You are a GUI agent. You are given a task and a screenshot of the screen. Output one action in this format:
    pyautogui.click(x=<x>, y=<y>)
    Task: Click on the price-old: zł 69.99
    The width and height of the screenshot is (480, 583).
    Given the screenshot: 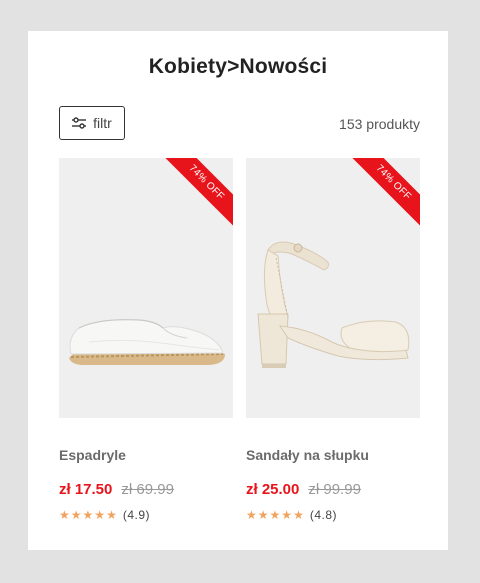 What is the action you would take?
    pyautogui.click(x=147, y=489)
    